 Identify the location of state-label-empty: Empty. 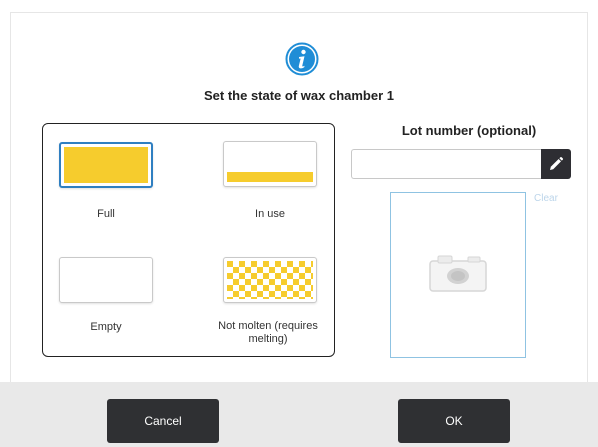
(106, 327).